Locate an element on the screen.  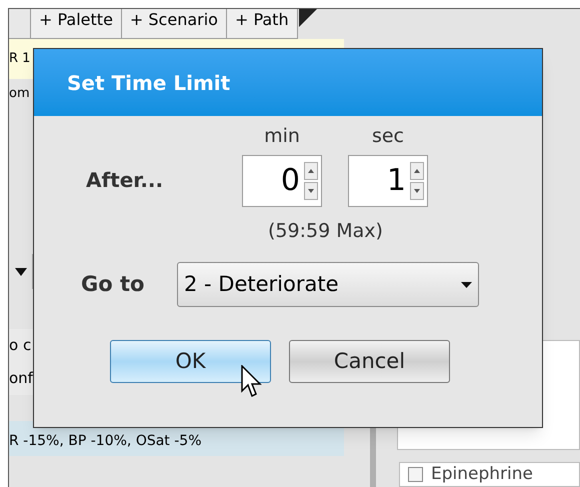
dialog-button: Cancel is located at coordinates (369, 361).